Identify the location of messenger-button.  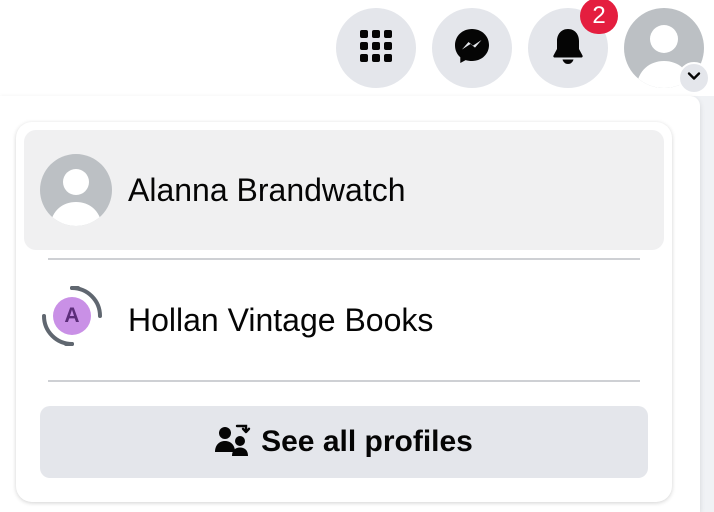
(472, 48).